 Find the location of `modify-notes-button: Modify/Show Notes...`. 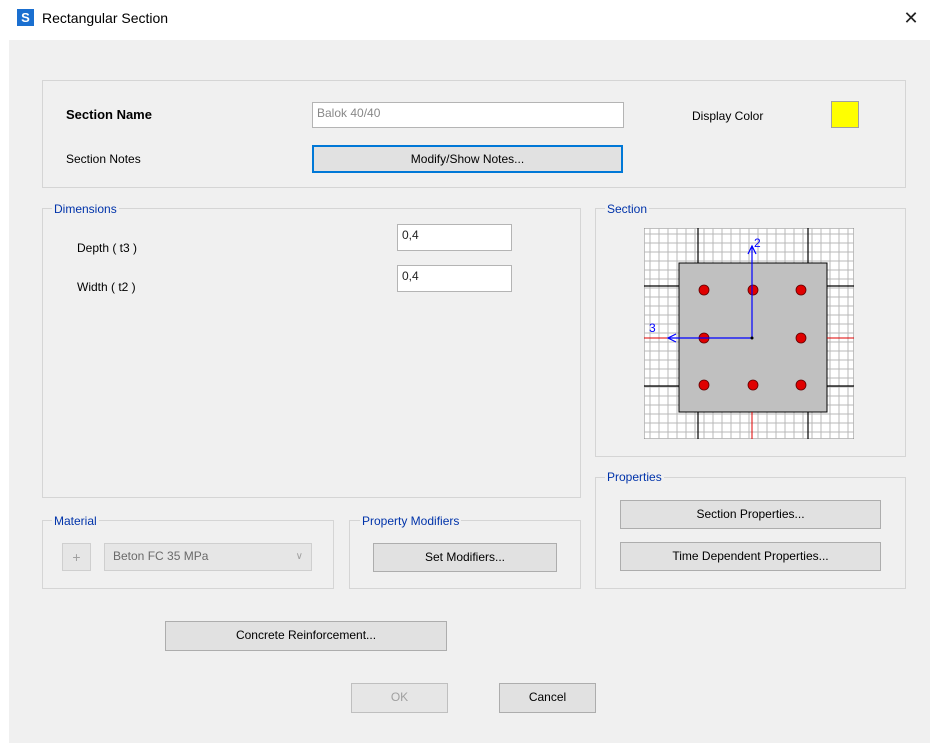

modify-notes-button: Modify/Show Notes... is located at coordinates (467, 159).